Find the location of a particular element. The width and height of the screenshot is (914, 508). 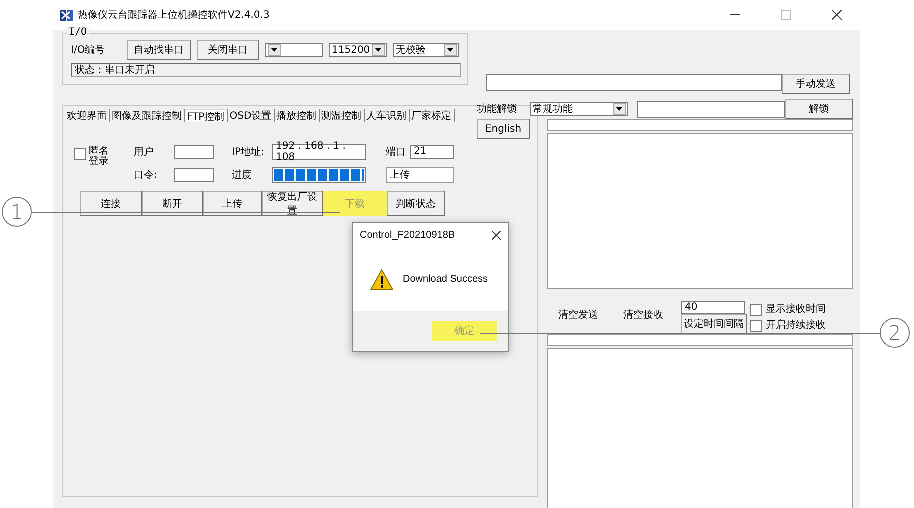

baud-combo: 115200 is located at coordinates (358, 50).